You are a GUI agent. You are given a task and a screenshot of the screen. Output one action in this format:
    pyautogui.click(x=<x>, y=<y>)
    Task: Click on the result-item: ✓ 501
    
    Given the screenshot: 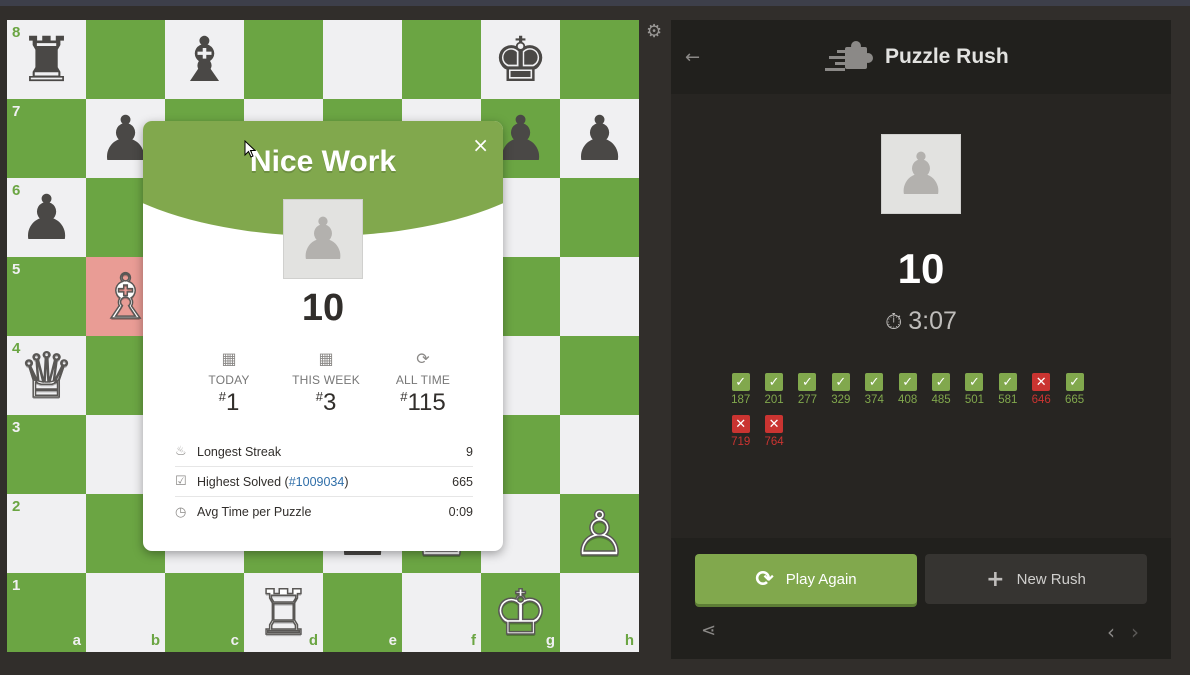 What is the action you would take?
    pyautogui.click(x=974, y=394)
    